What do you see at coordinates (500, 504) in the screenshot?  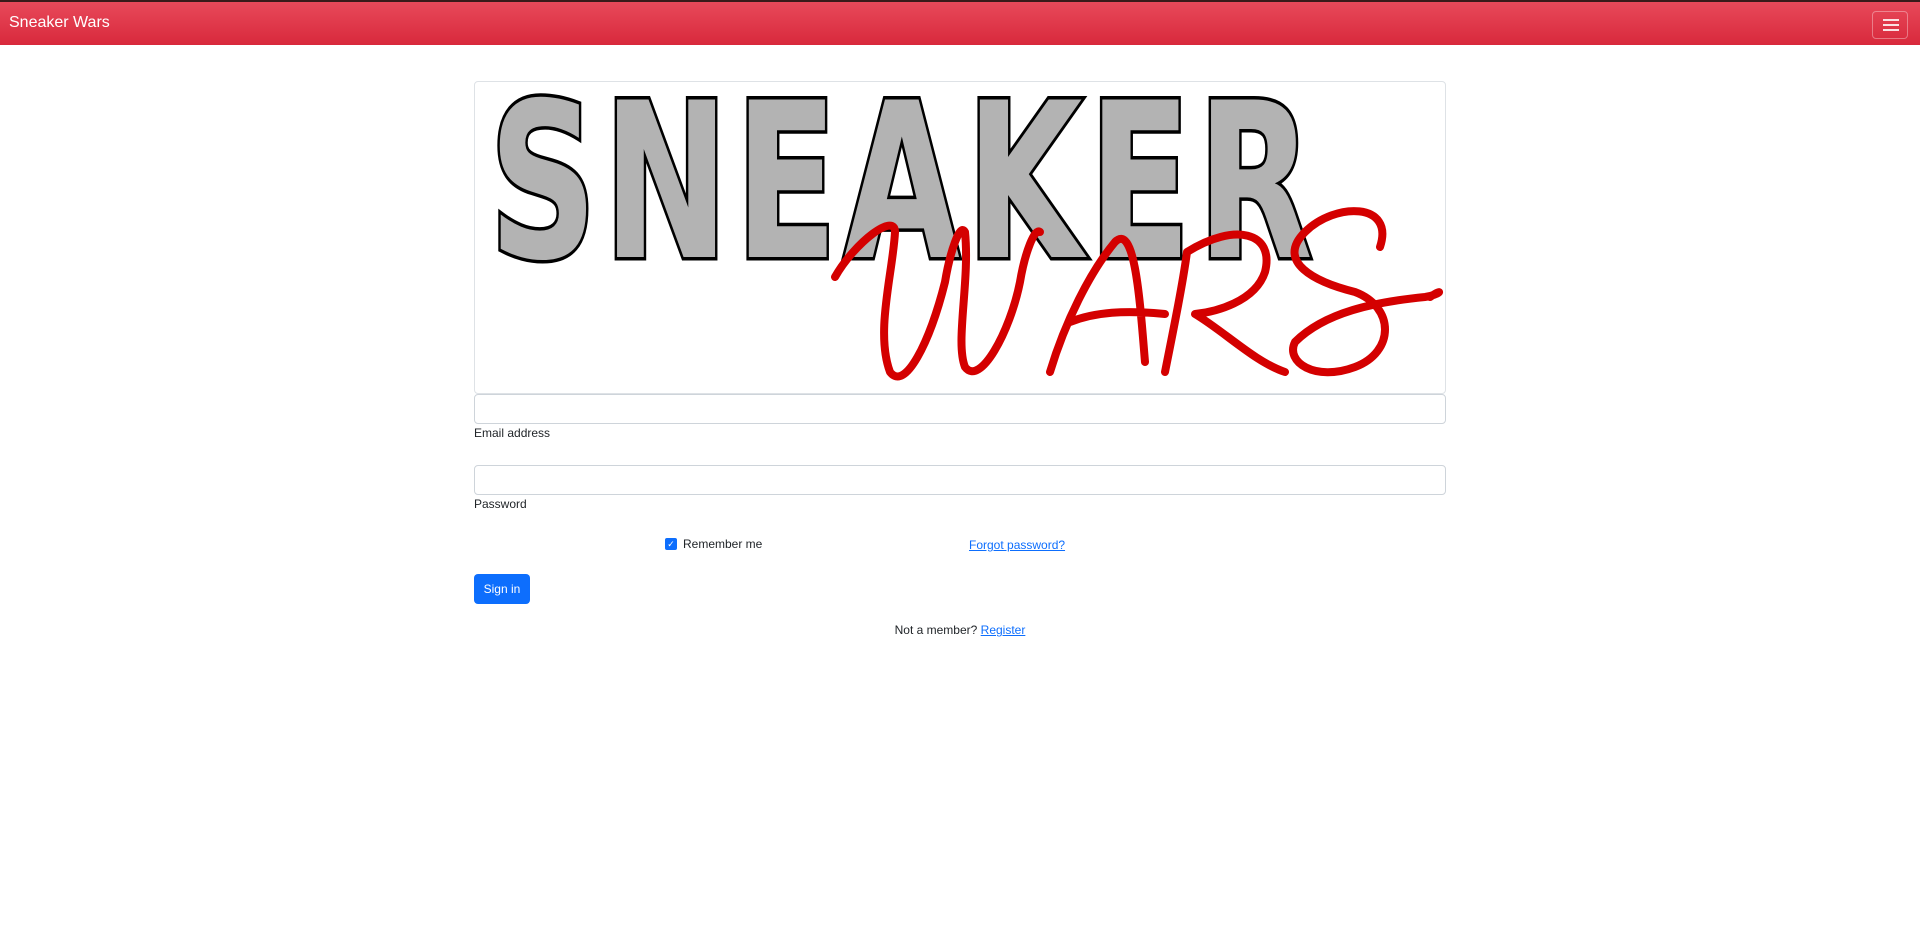 I see `password-label: Password` at bounding box center [500, 504].